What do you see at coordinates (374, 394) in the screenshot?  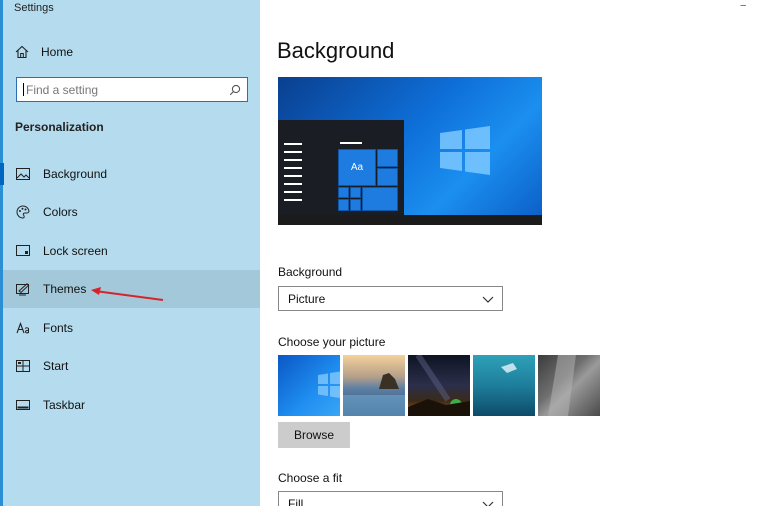 I see `rock-silhouette` at bounding box center [374, 394].